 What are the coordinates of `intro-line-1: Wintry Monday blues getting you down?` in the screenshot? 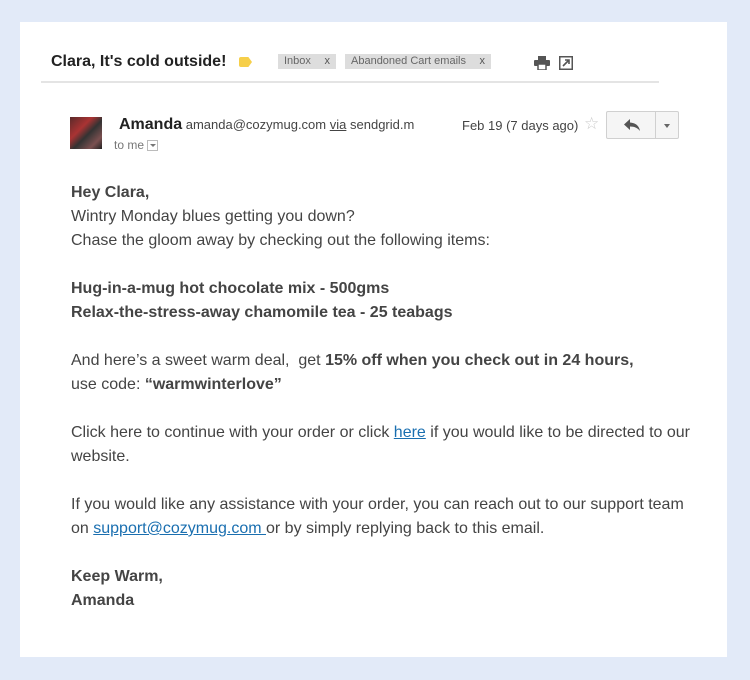 It's located at (213, 216).